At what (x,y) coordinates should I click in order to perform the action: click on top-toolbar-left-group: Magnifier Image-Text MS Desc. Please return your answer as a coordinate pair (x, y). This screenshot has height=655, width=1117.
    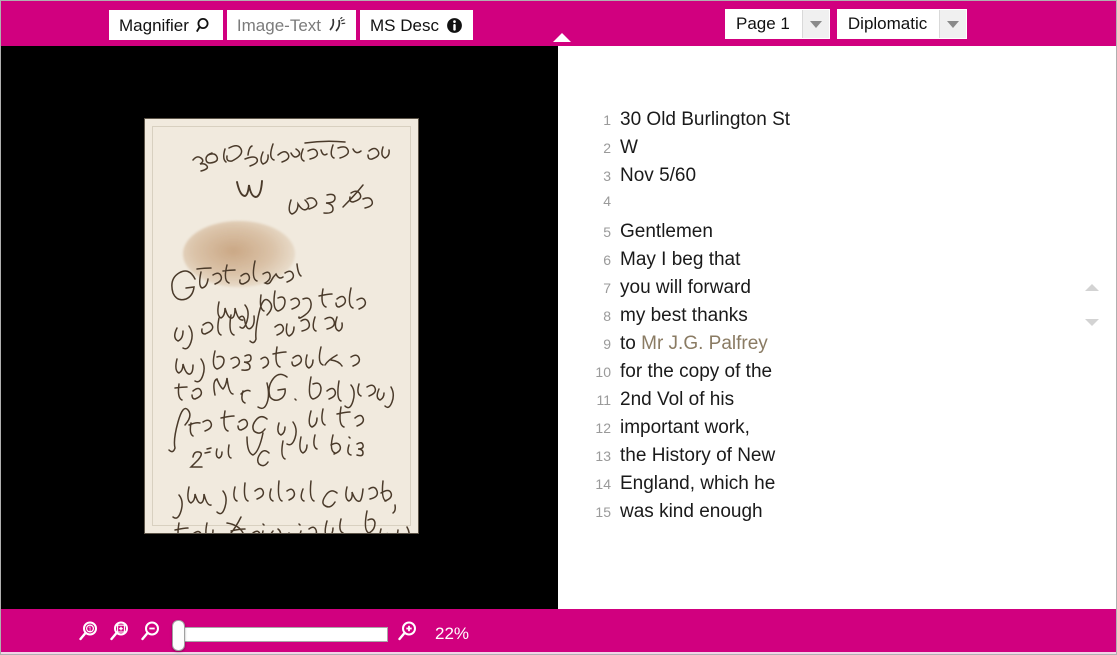
    Looking at the image, I should click on (291, 25).